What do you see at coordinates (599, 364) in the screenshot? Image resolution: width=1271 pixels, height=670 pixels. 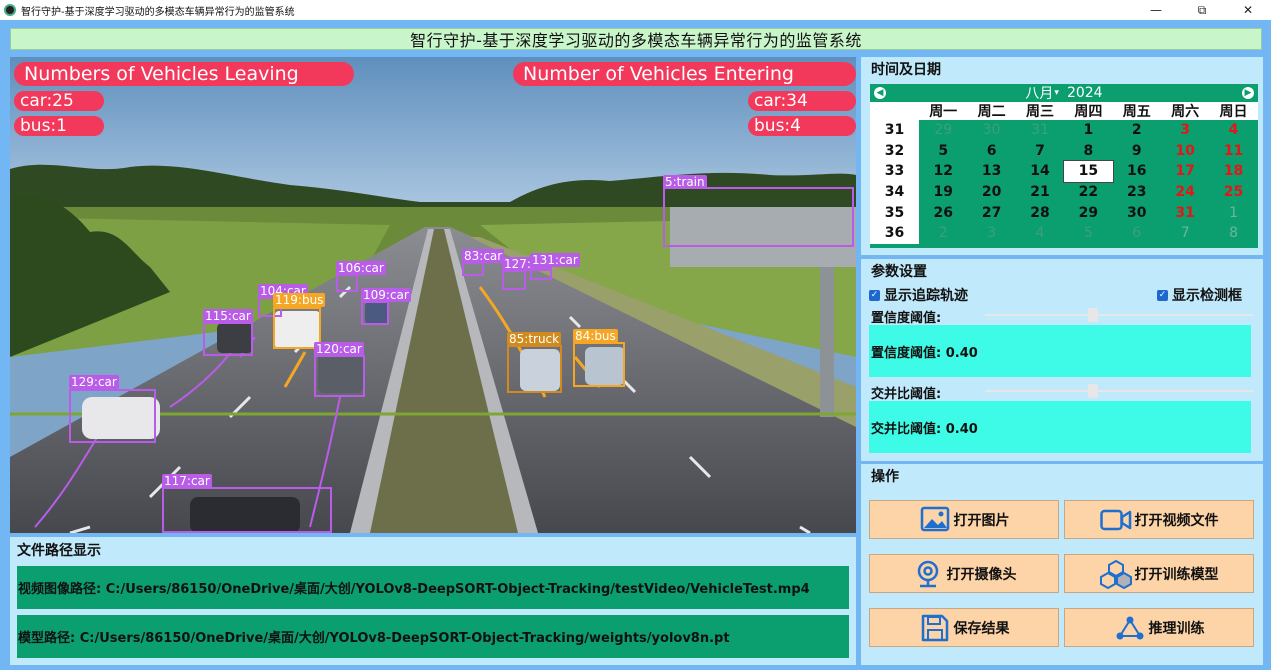 I see `detection-box-bus` at bounding box center [599, 364].